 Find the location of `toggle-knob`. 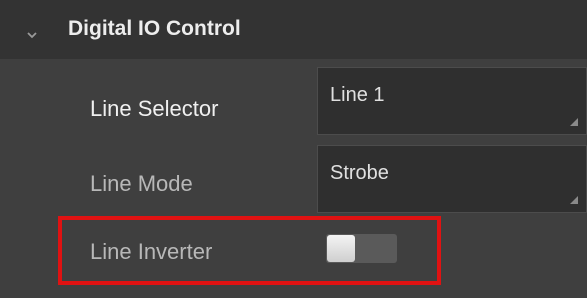

toggle-knob is located at coordinates (341, 248).